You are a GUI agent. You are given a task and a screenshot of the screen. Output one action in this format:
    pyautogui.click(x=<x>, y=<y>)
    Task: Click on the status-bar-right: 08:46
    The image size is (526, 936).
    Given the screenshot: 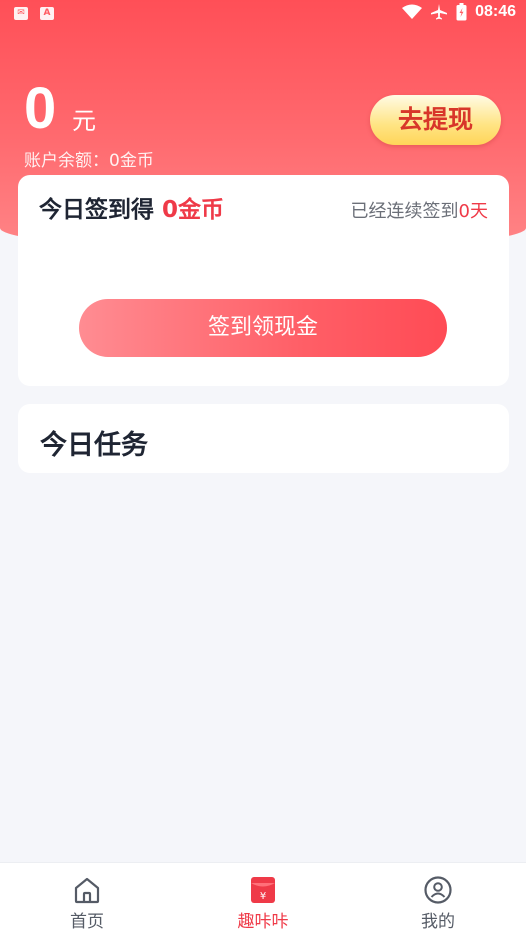 What is the action you would take?
    pyautogui.click(x=459, y=12)
    